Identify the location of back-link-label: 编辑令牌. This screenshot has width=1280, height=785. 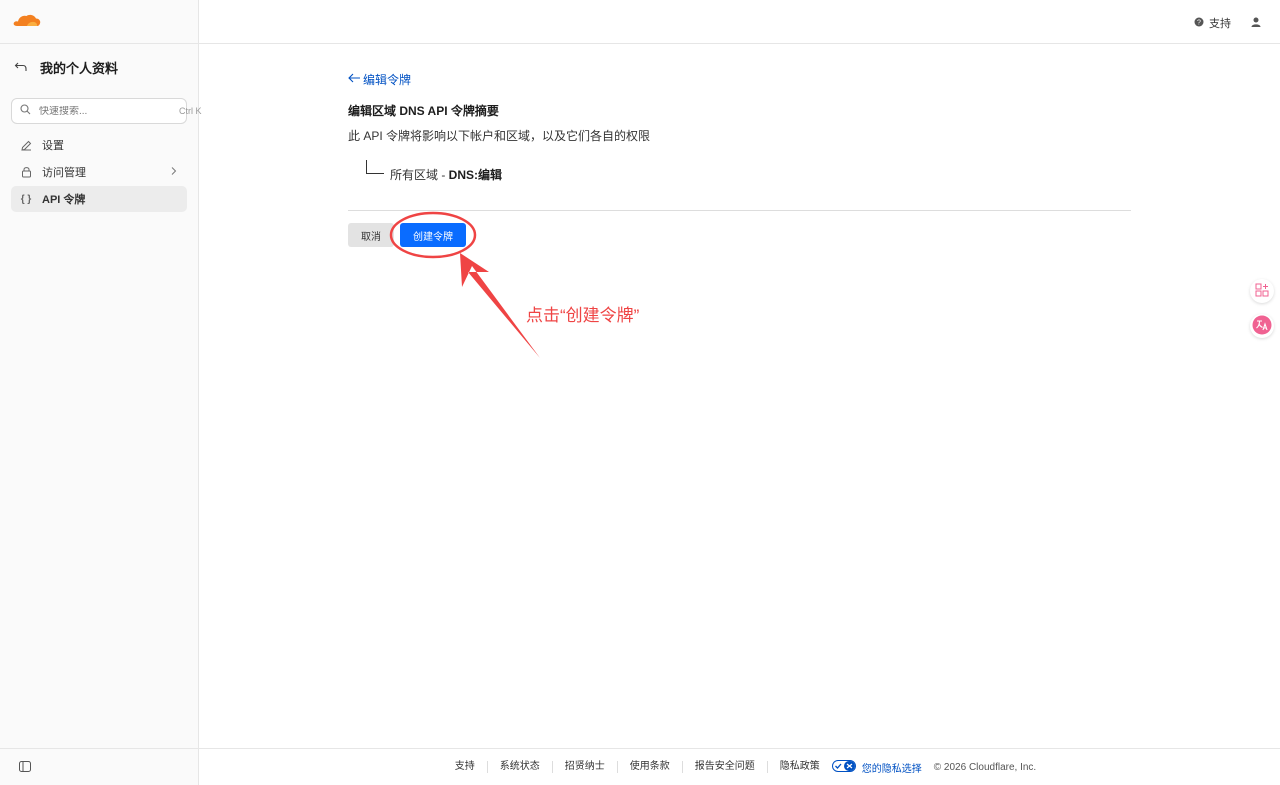
(387, 80).